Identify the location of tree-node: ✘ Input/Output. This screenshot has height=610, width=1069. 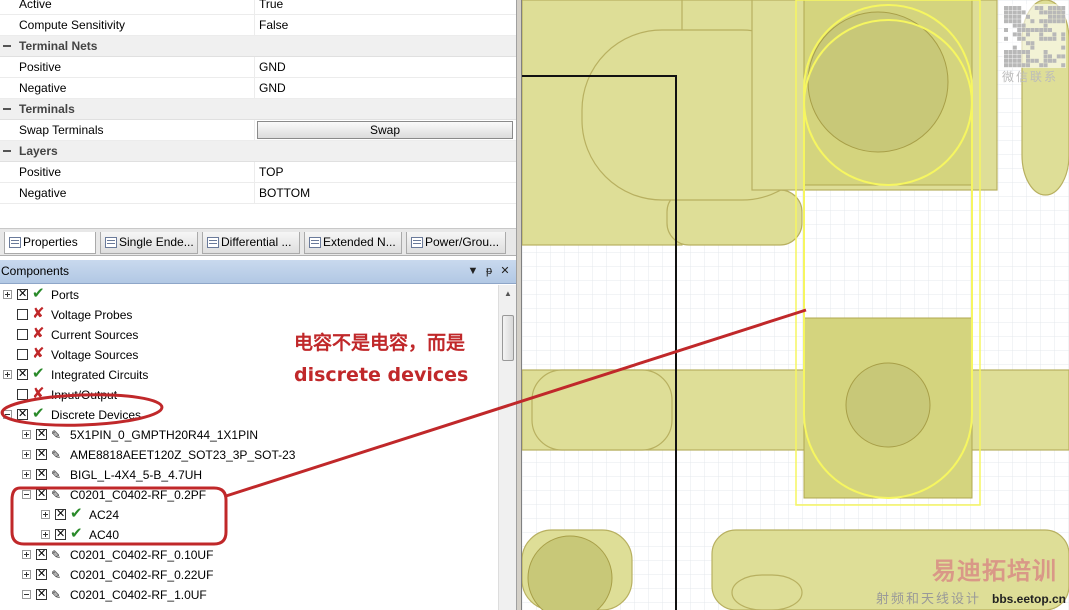
(249, 395).